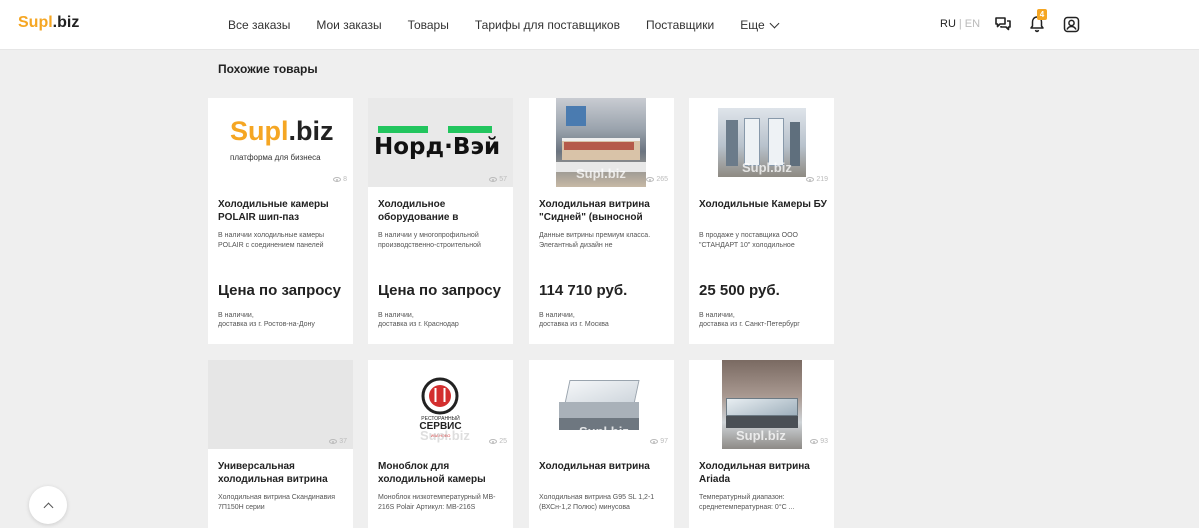 This screenshot has height=528, width=1199. I want to click on view-count: 57, so click(498, 179).